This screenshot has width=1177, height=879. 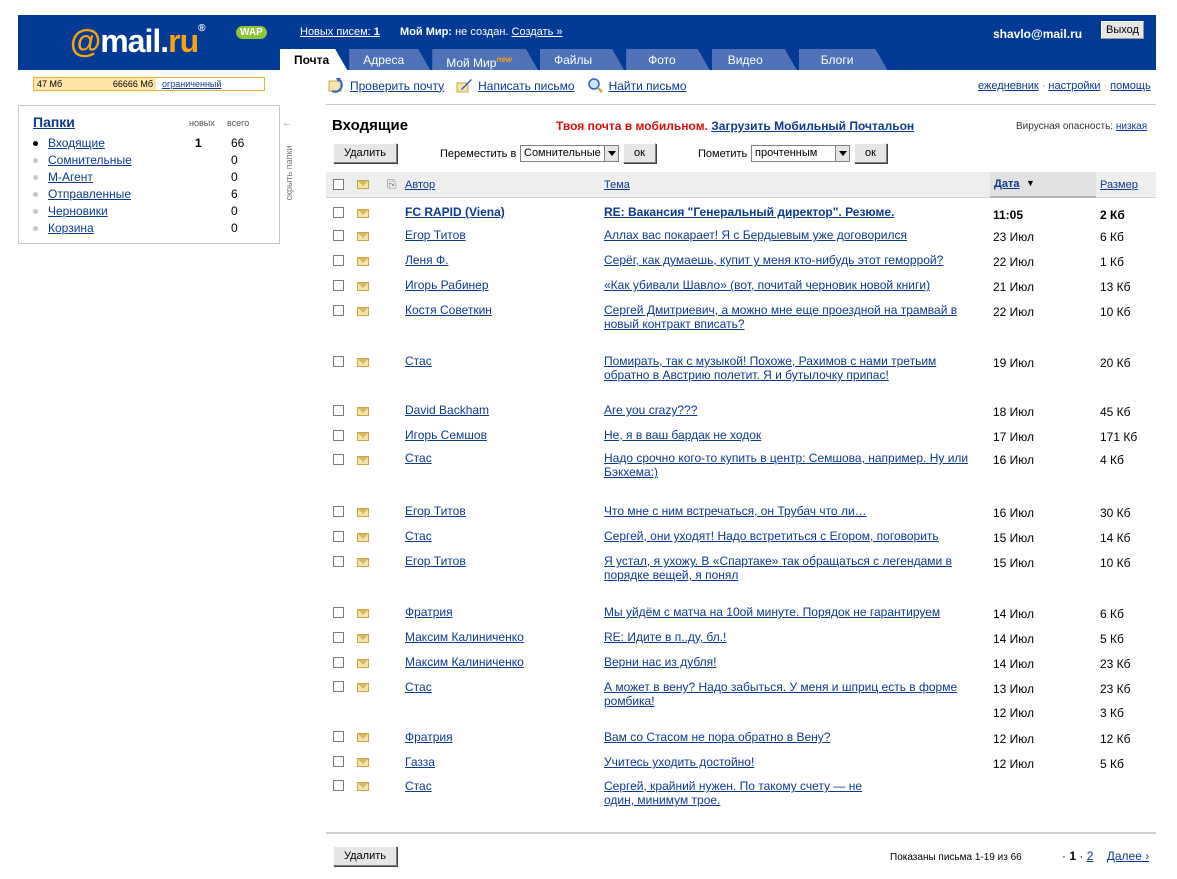 I want to click on hide-folders-toggle: ← скрыть папки, so click(x=287, y=168).